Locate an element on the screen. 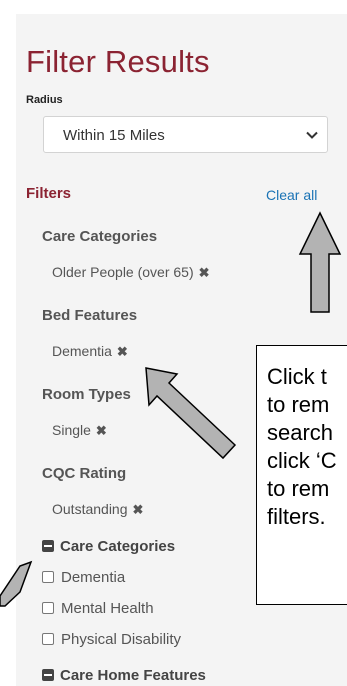  active-filter-chip: Older People (over 65) ✖ is located at coordinates (131, 272).